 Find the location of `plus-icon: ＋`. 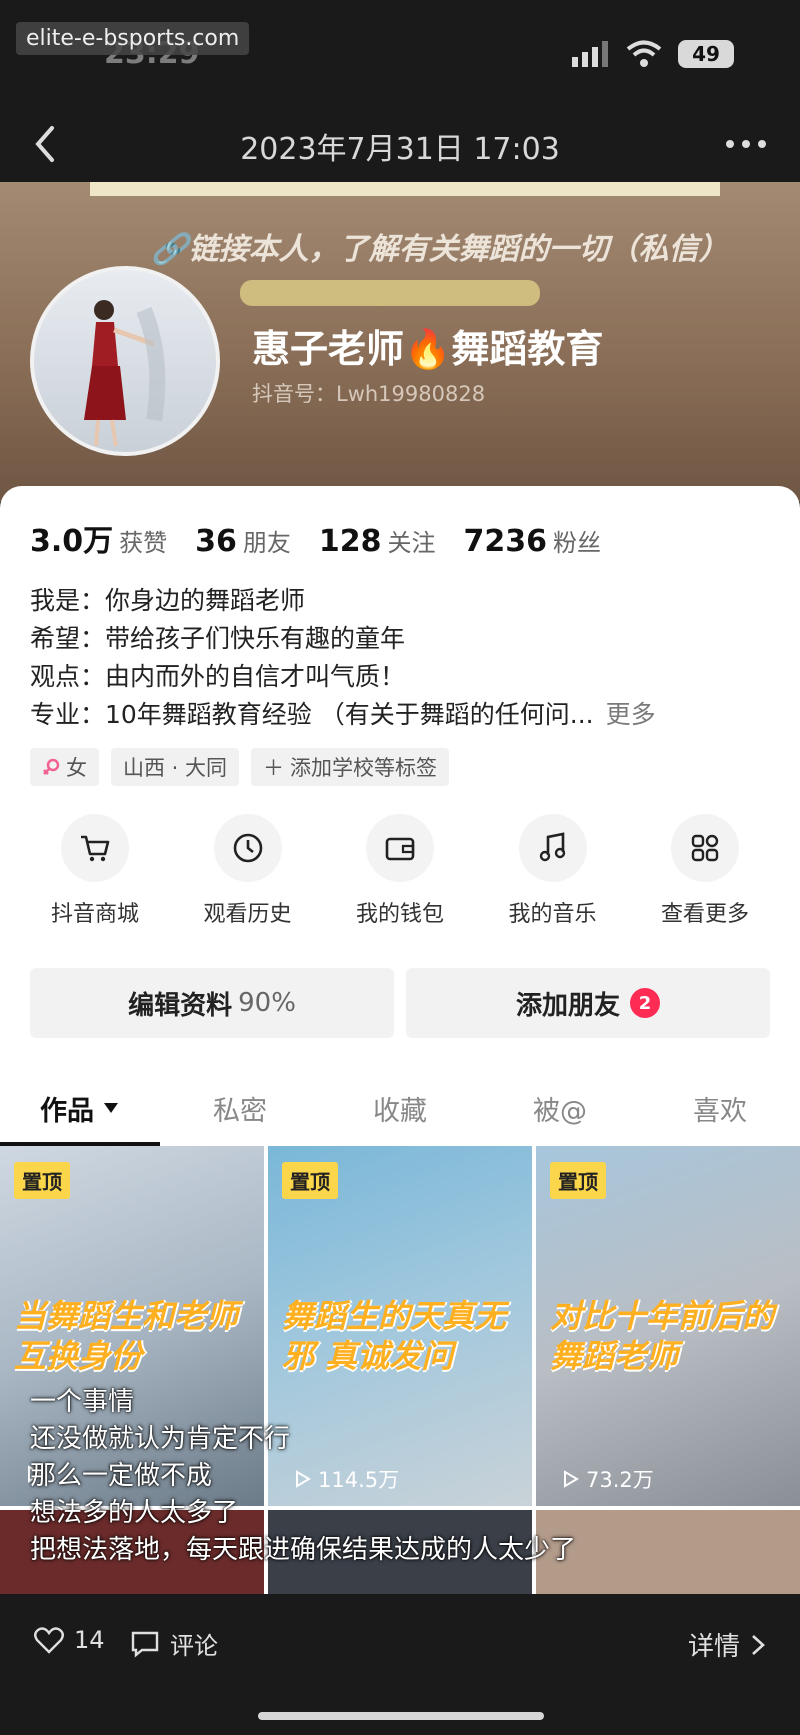

plus-icon: ＋ is located at coordinates (274, 768).